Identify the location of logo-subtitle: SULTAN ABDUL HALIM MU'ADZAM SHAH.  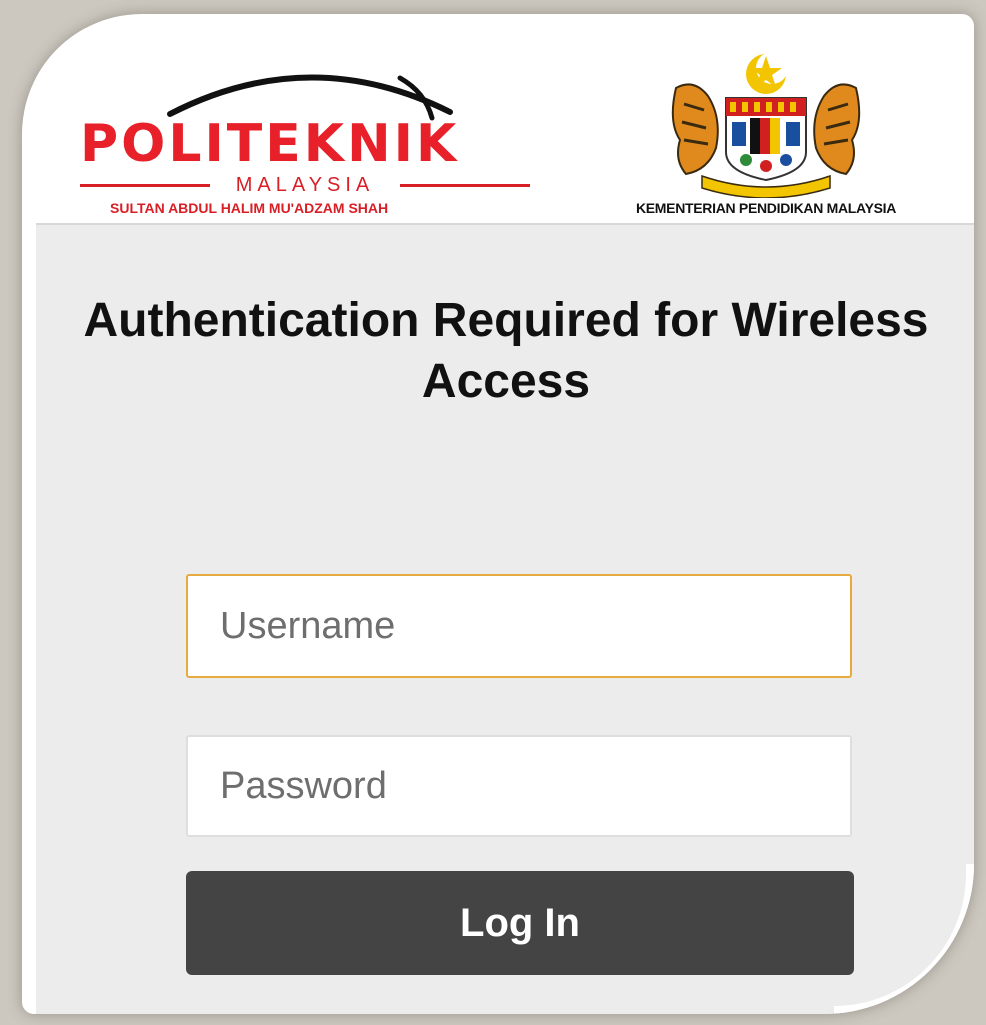
(249, 208).